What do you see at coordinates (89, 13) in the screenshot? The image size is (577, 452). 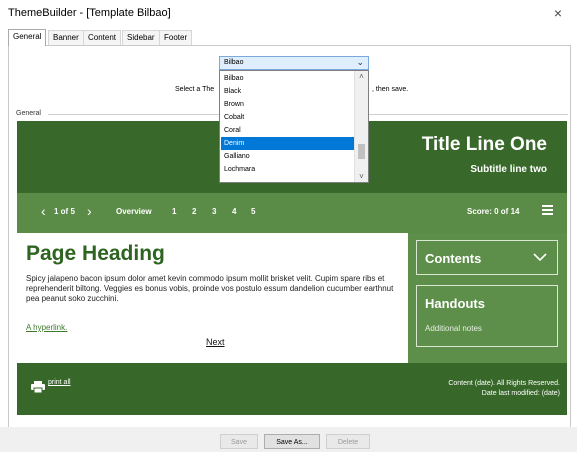 I see `window-title: ThemeBuilder - [Template Bilbao]` at bounding box center [89, 13].